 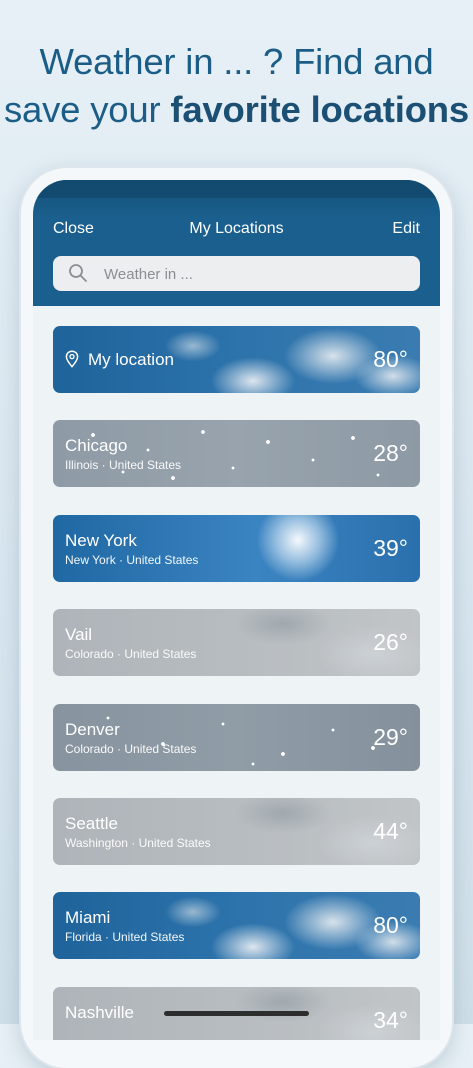 I want to click on location-subtitle: New York · United States, so click(x=132, y=560).